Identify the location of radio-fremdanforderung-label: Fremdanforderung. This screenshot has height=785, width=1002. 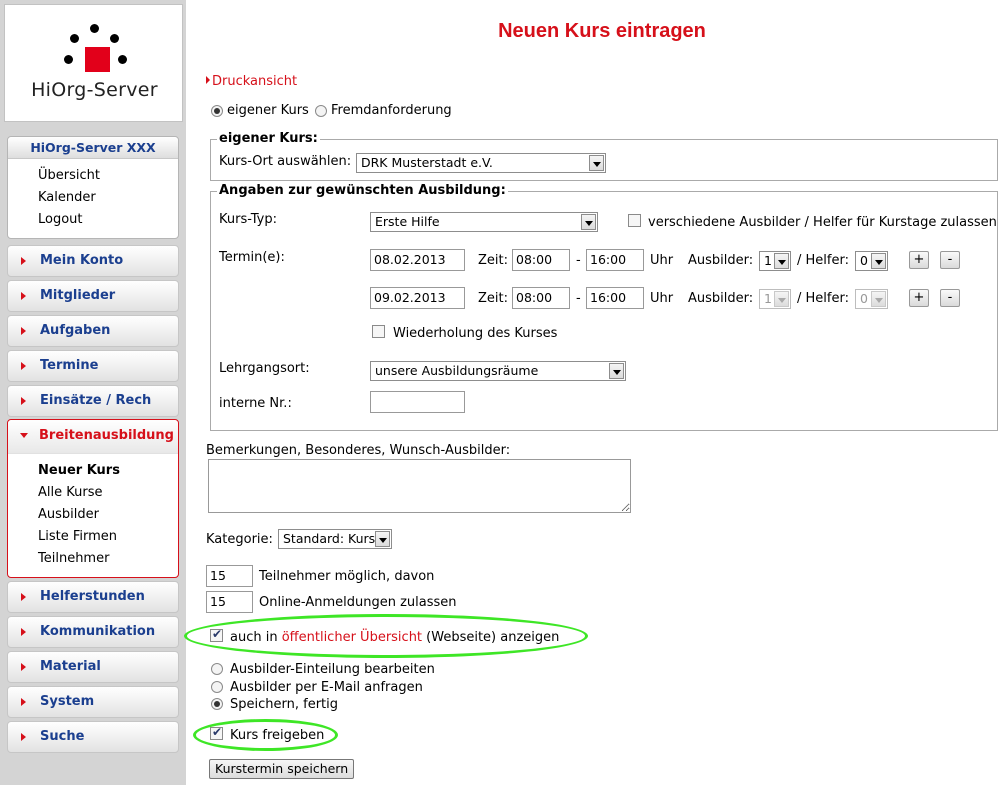
(391, 110).